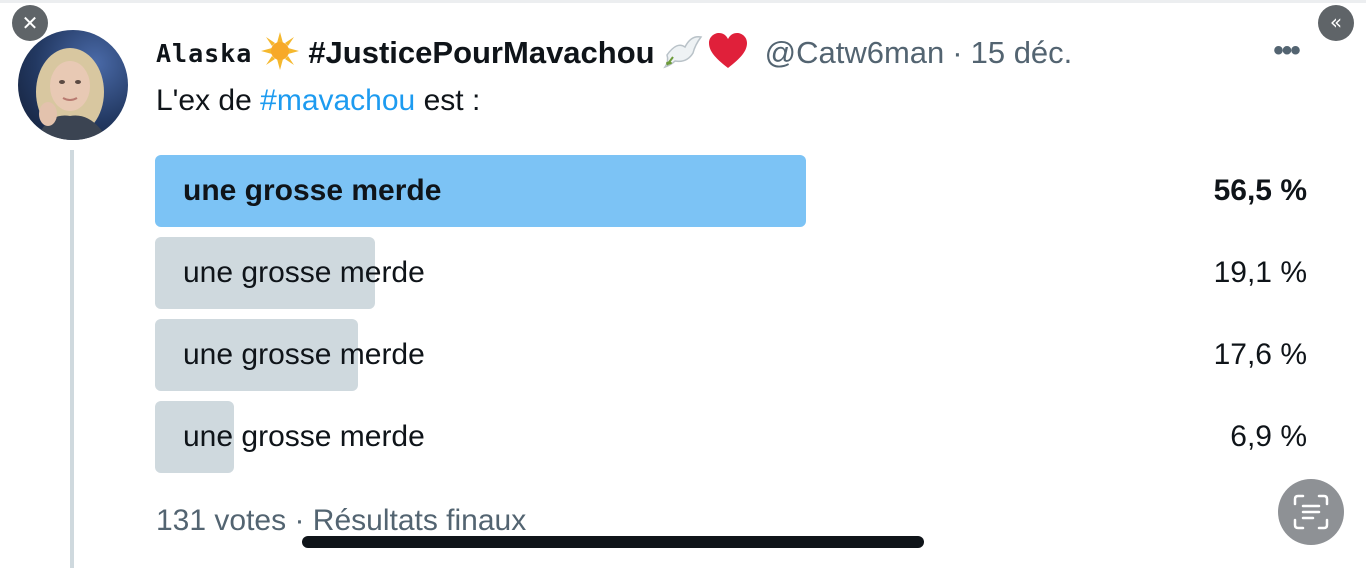  Describe the element at coordinates (481, 53) in the screenshot. I see `author-hashtag: #JusticePourMavachou` at that location.